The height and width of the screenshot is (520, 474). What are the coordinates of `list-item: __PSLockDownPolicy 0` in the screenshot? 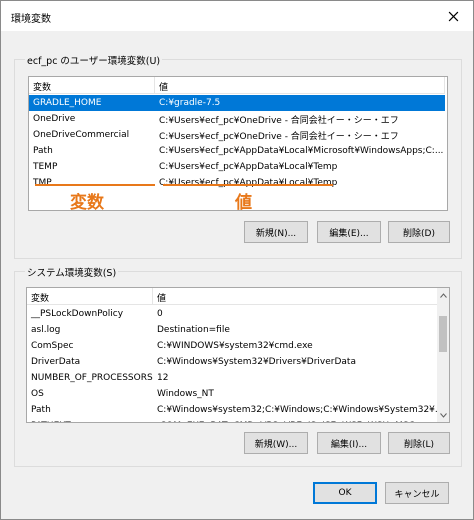 It's located at (235, 314).